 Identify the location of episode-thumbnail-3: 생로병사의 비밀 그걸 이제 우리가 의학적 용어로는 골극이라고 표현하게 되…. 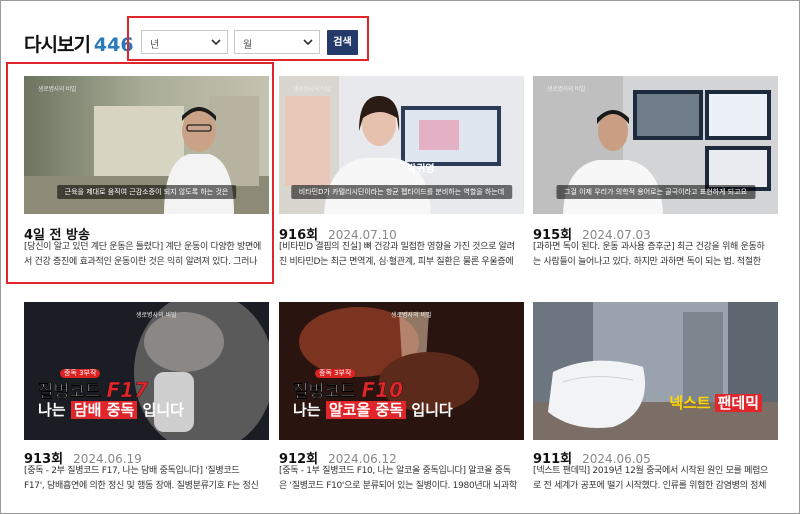
(655, 145).